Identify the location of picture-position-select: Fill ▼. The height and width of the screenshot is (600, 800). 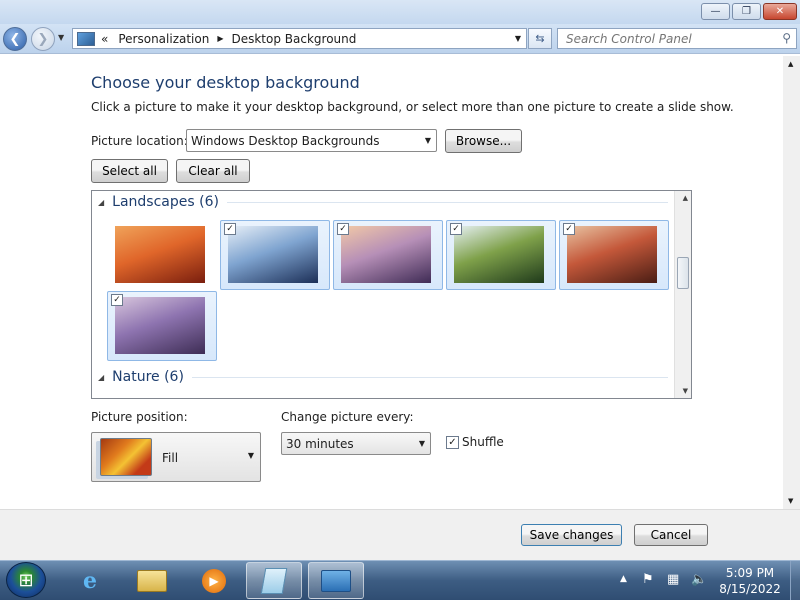
(176, 457).